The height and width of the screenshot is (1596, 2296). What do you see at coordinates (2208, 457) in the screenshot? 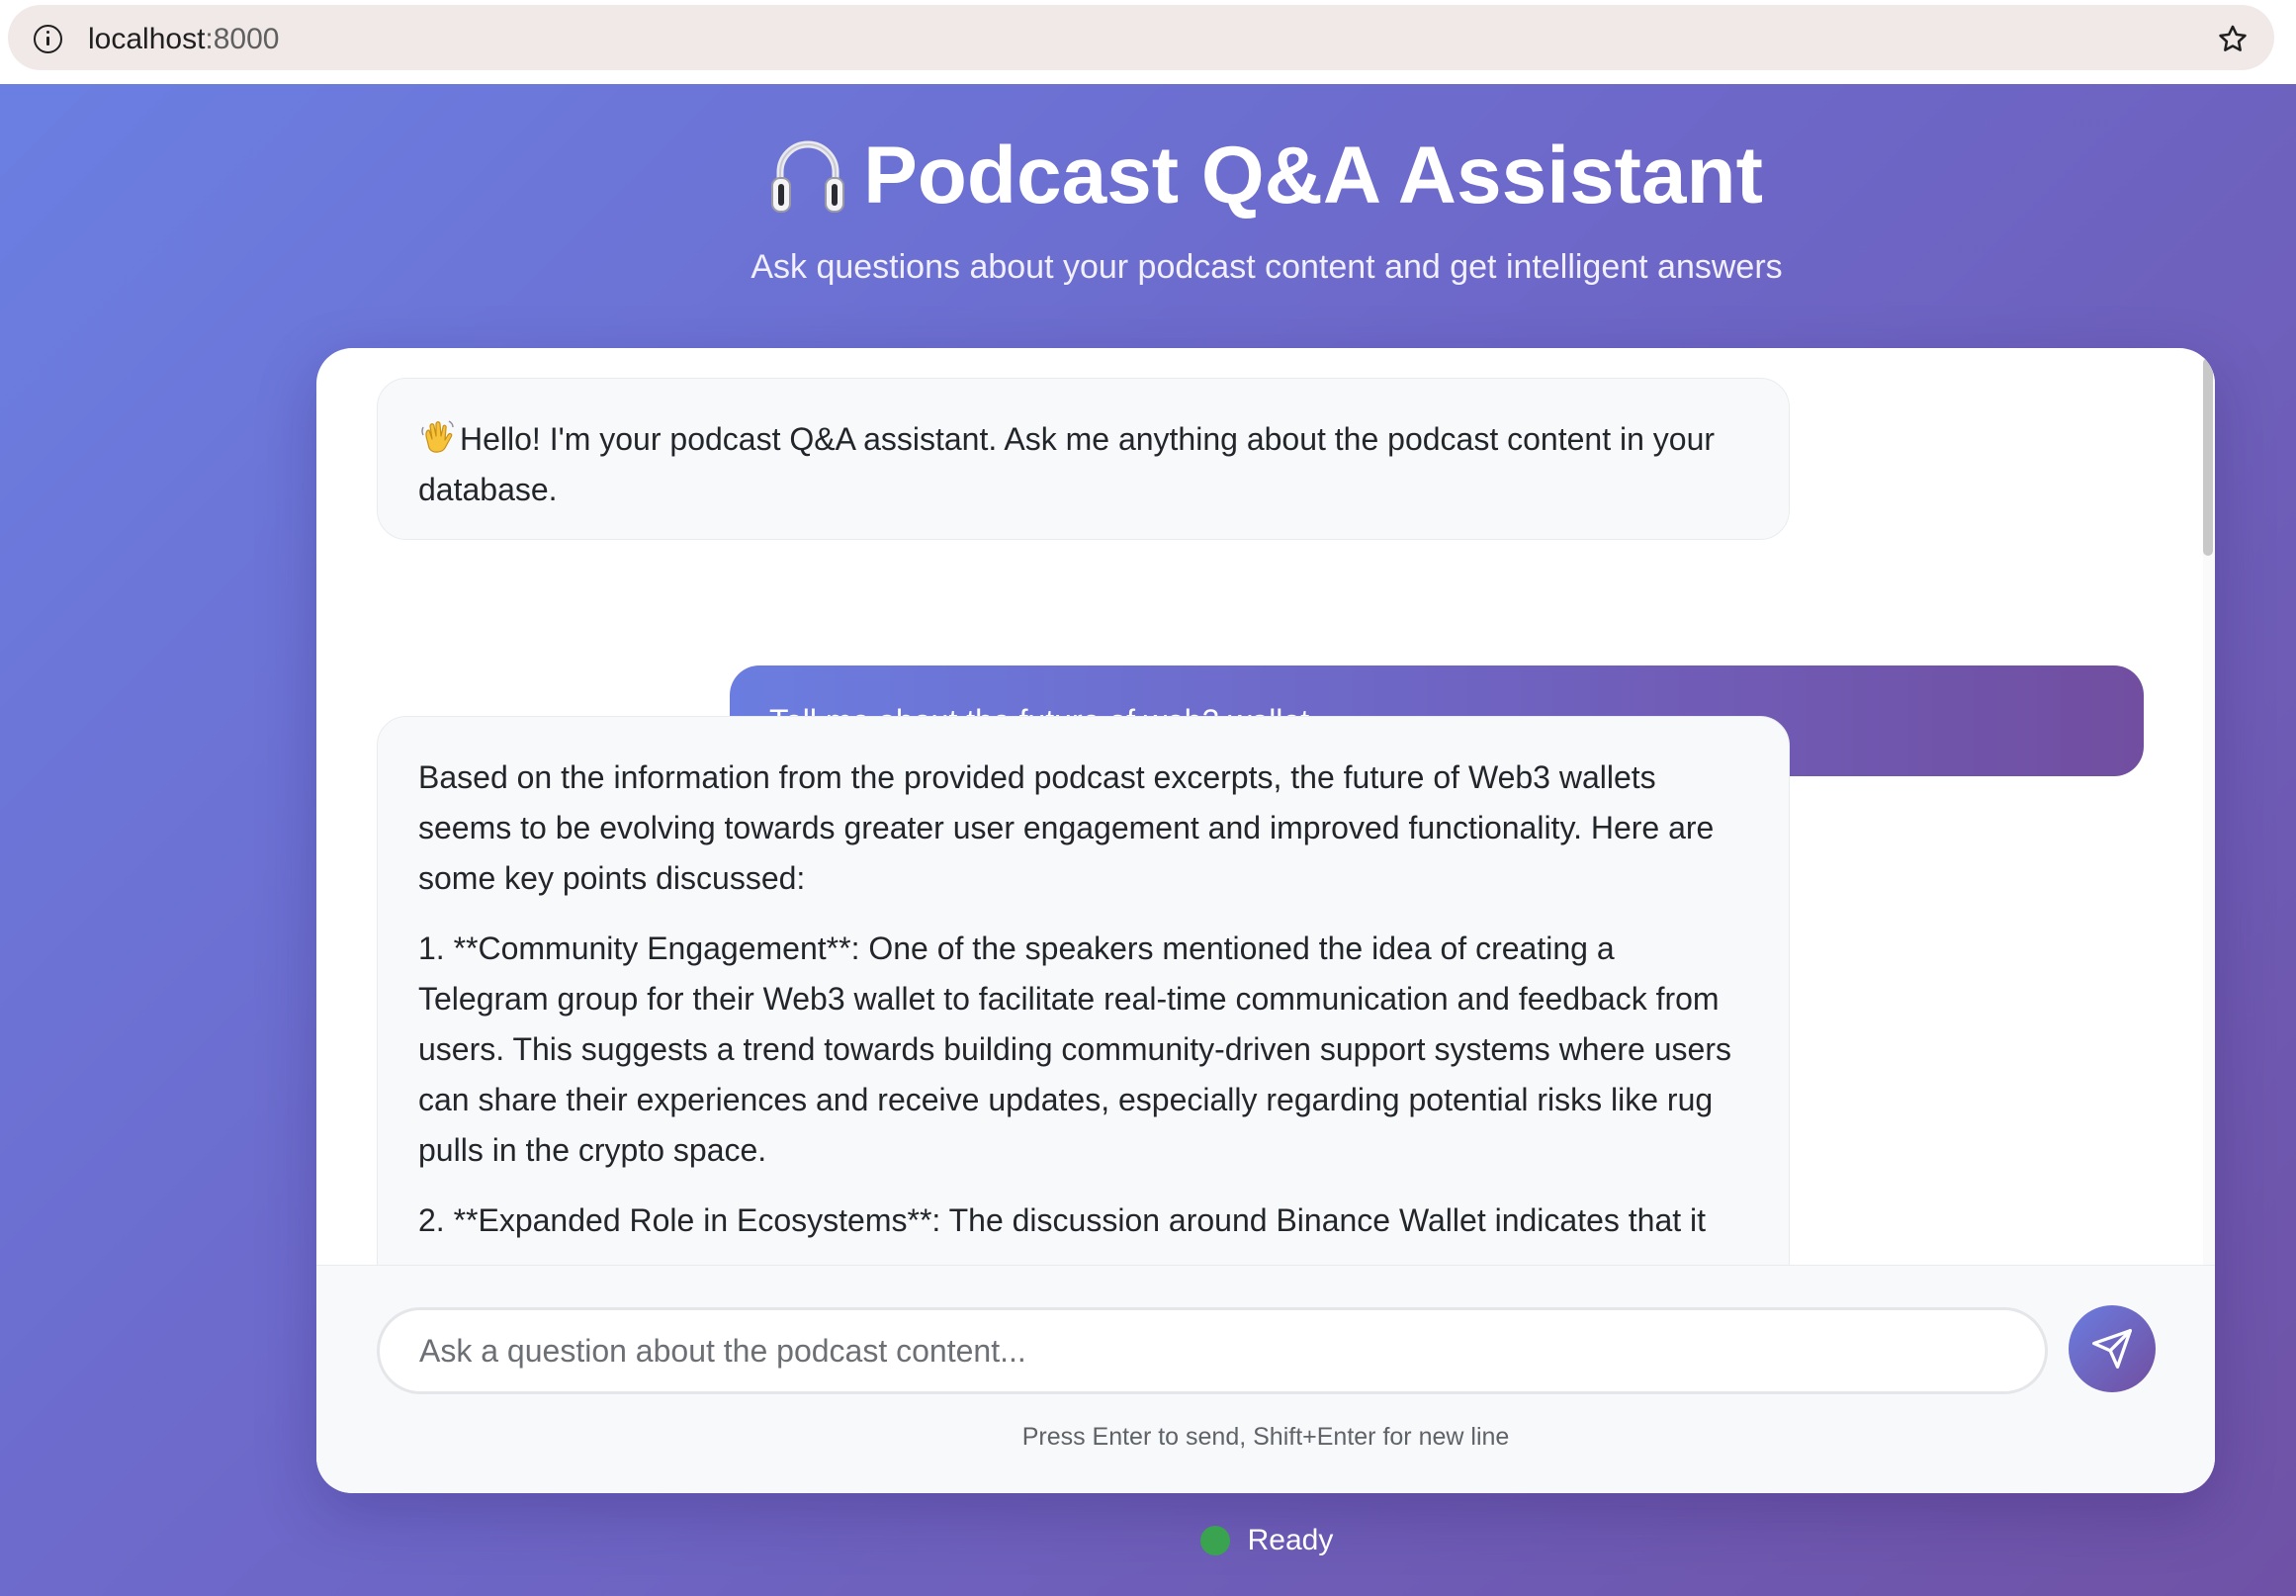
I see `scrollbar-thumb` at bounding box center [2208, 457].